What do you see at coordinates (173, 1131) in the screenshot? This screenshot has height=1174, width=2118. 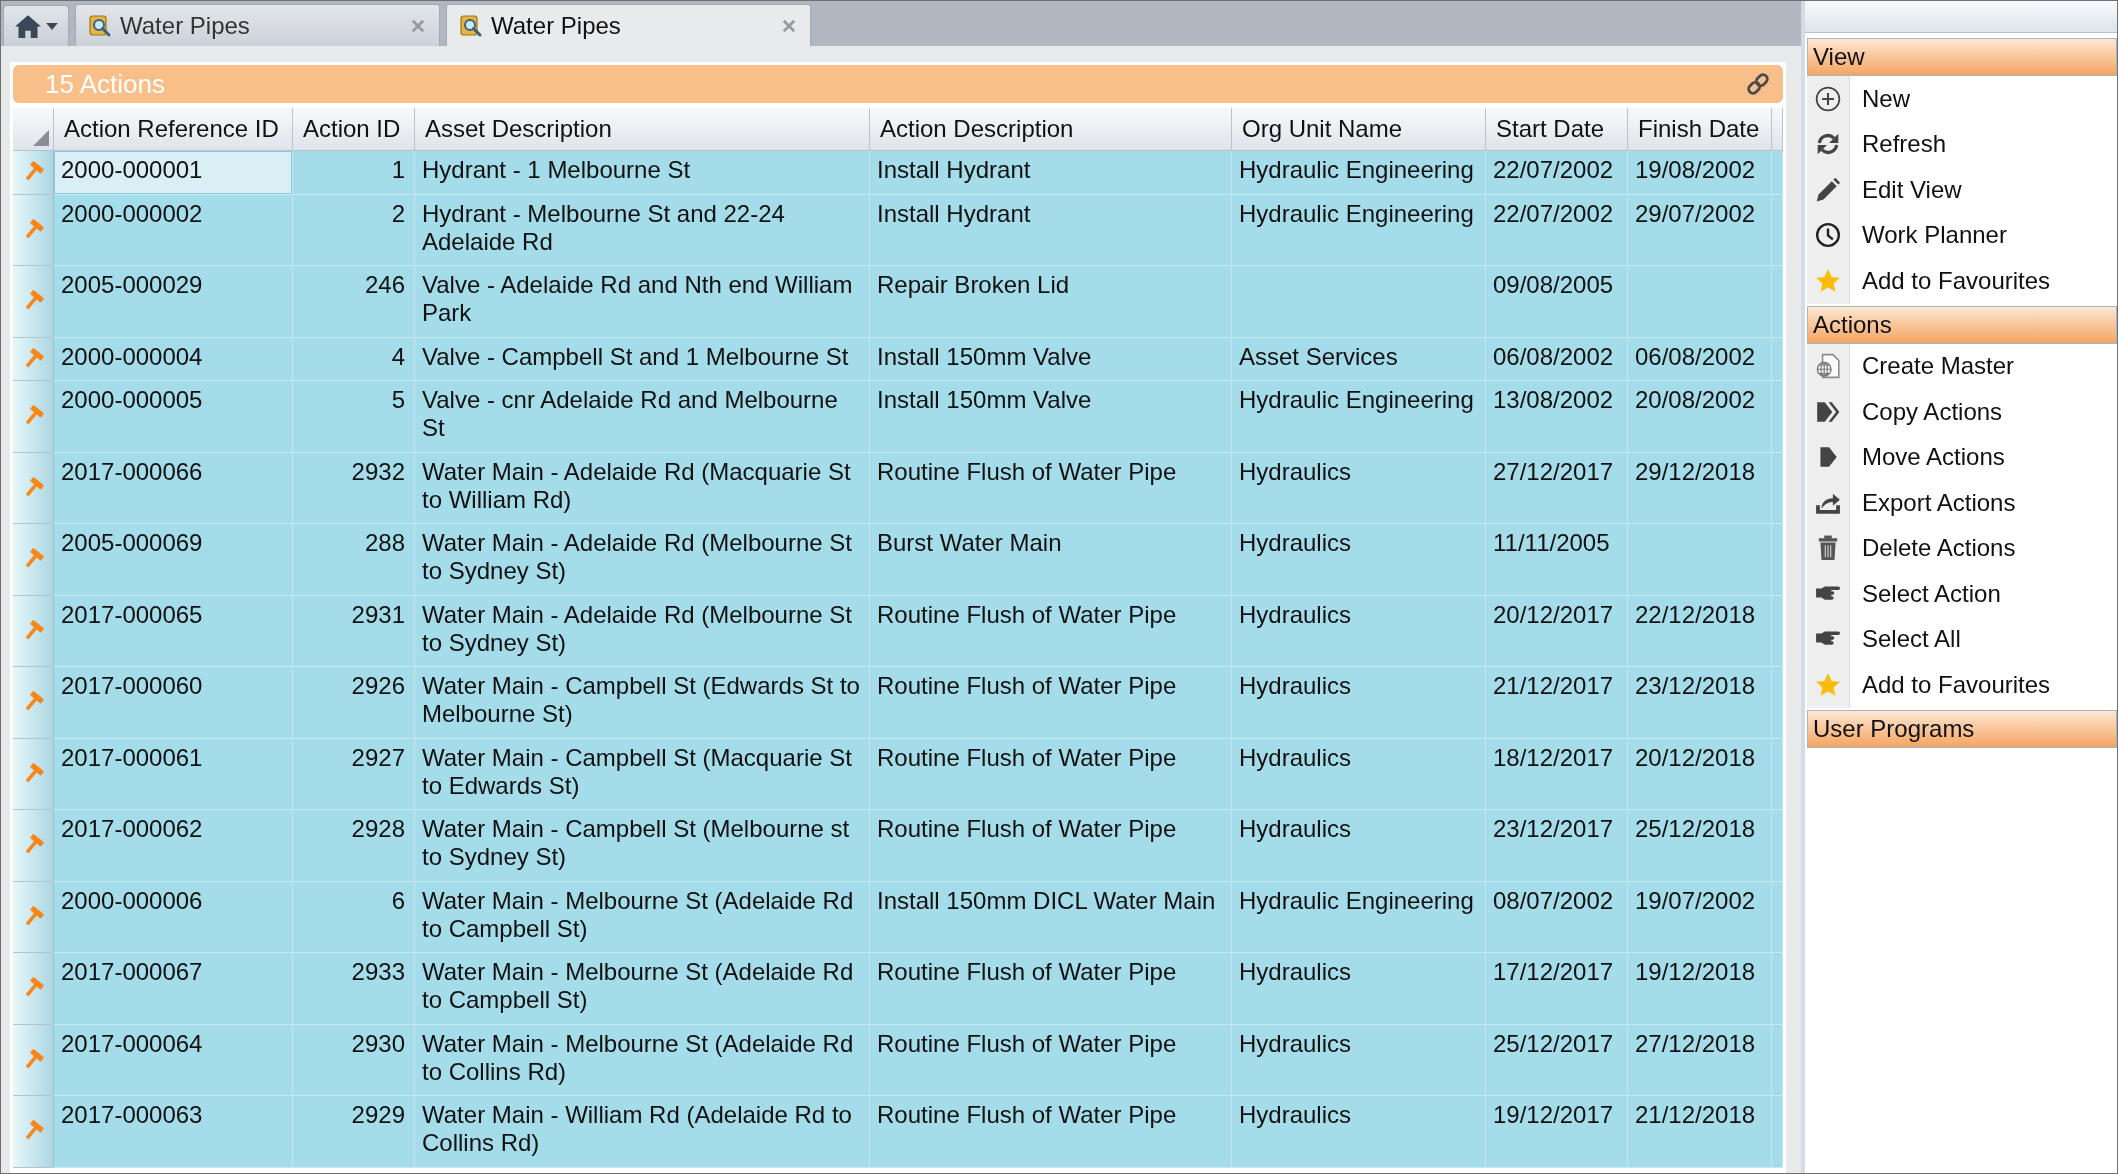 I see `table-cell: 2017-000063` at bounding box center [173, 1131].